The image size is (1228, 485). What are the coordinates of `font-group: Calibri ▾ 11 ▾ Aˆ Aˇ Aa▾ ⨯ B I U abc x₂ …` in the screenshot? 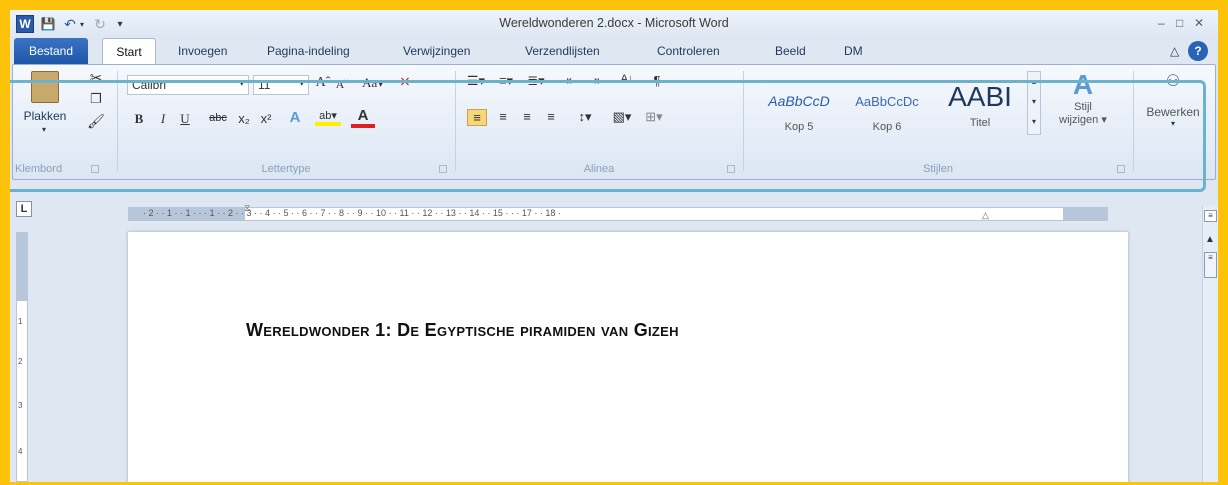 It's located at (286, 122).